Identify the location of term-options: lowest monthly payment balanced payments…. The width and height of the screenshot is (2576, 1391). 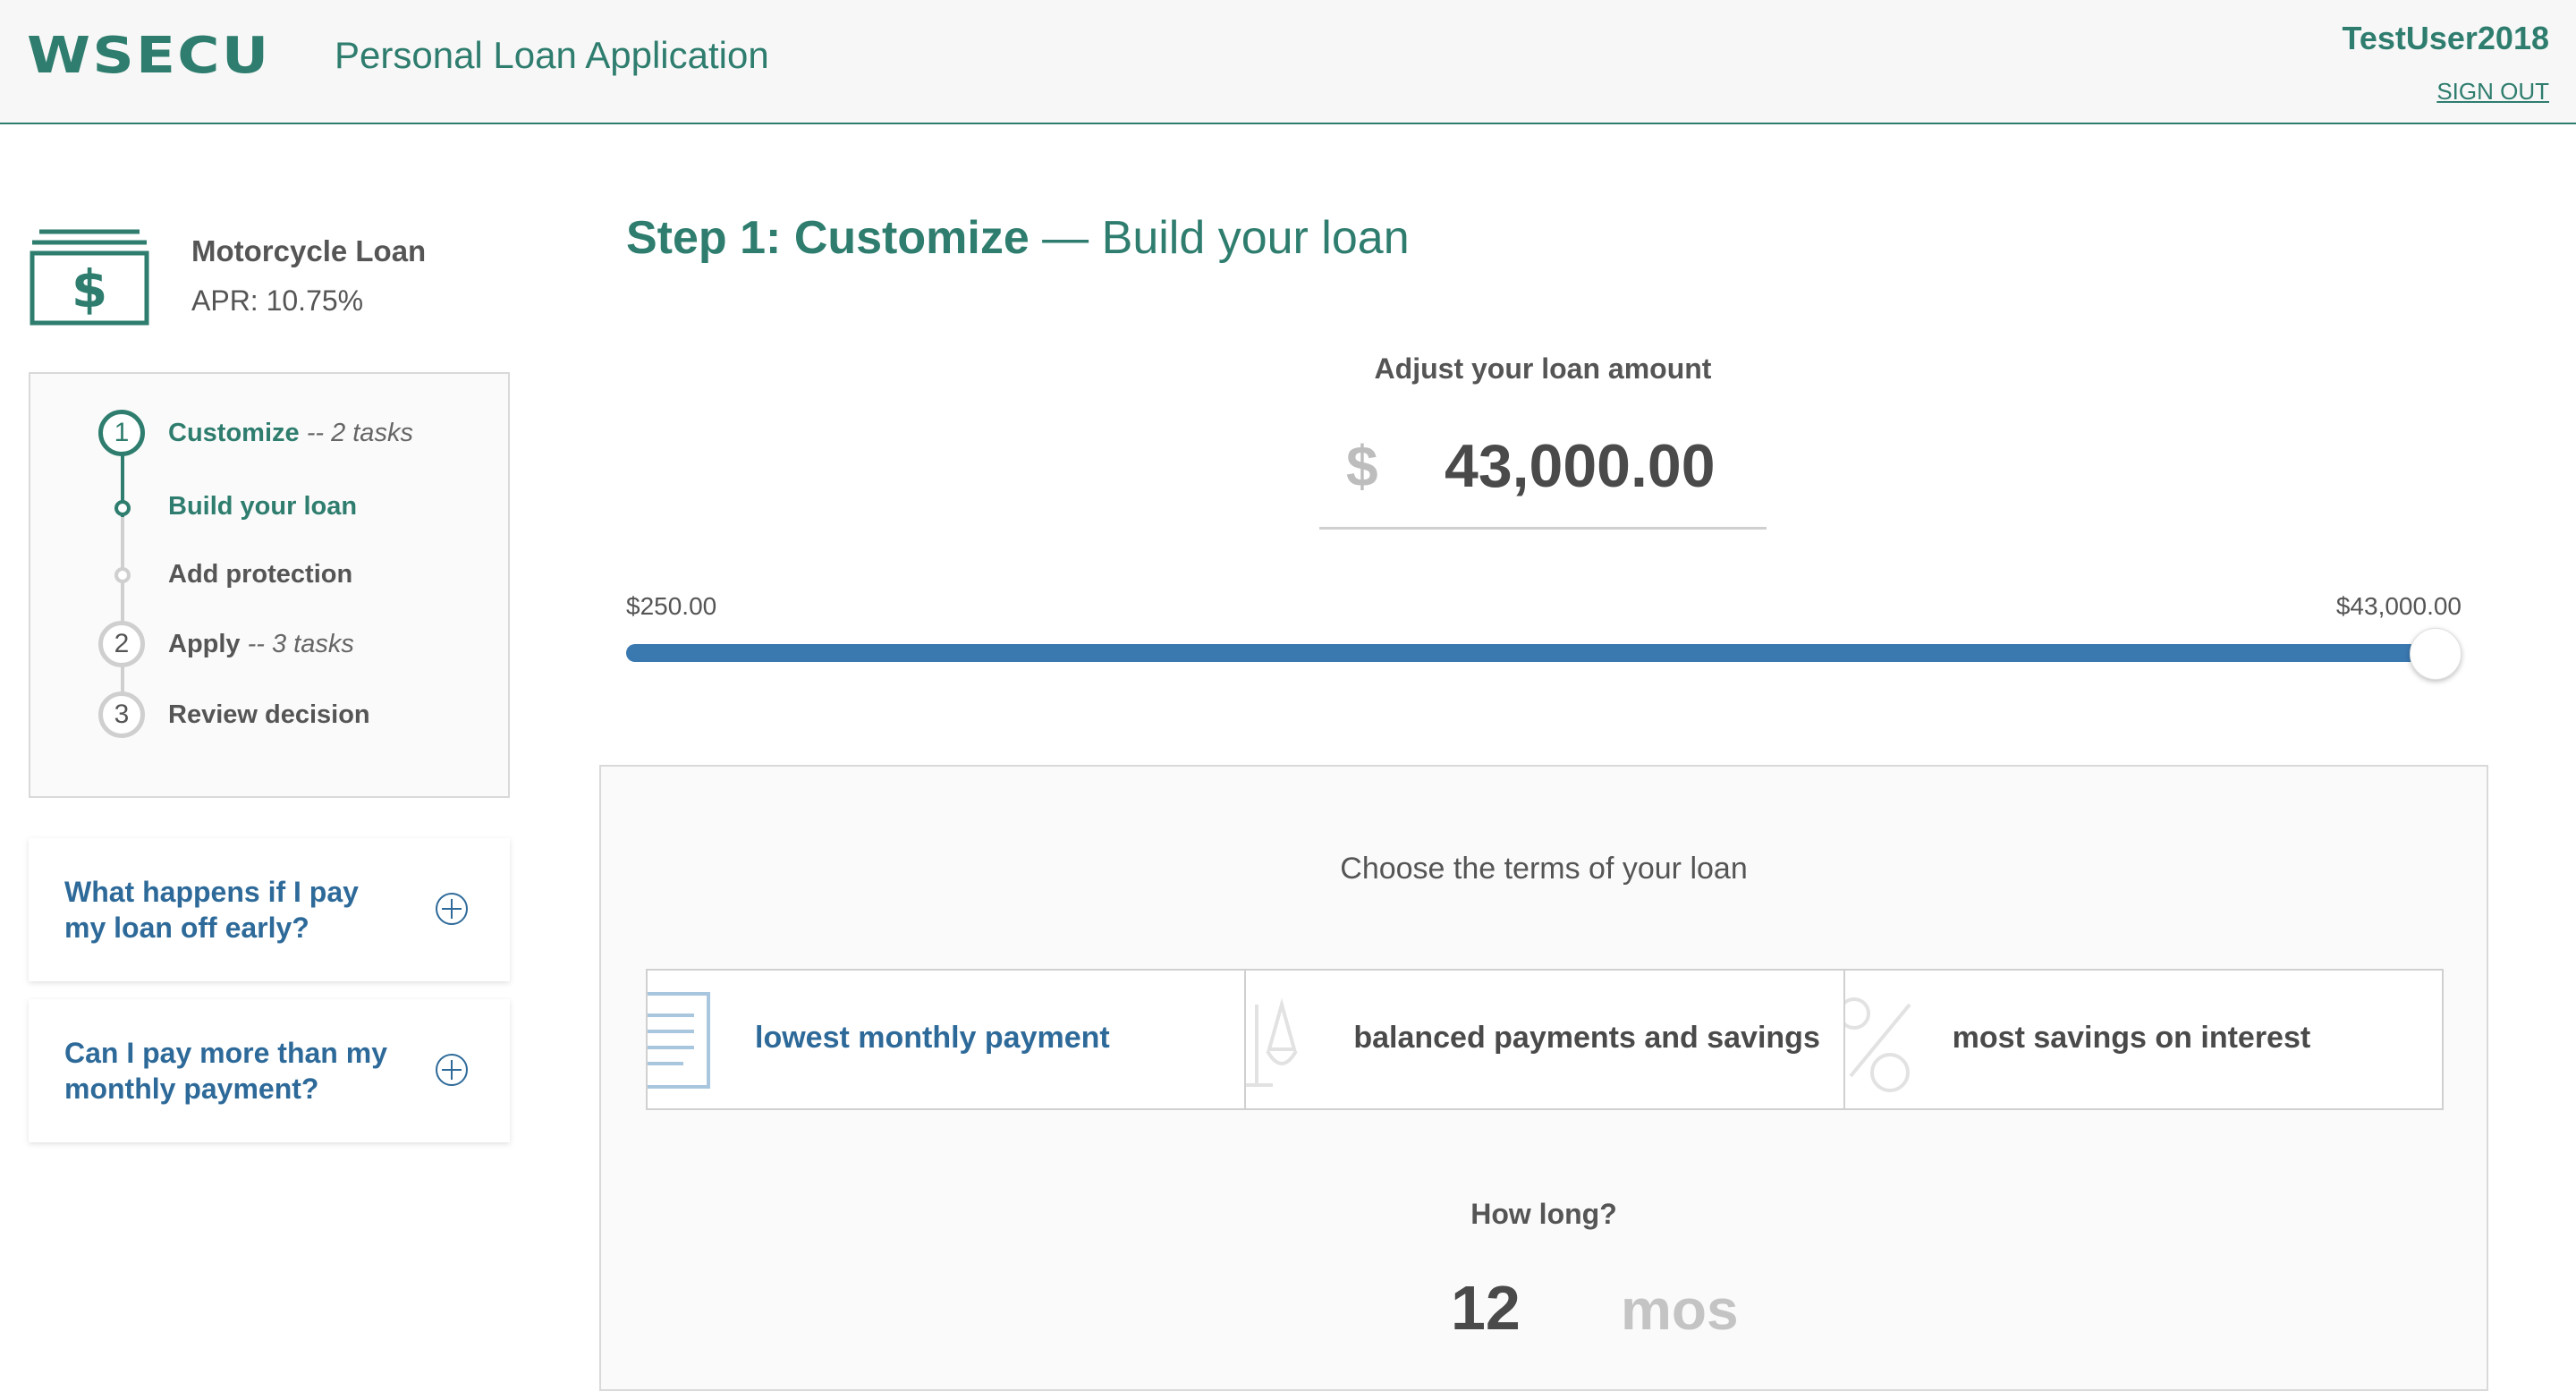
(1545, 1039).